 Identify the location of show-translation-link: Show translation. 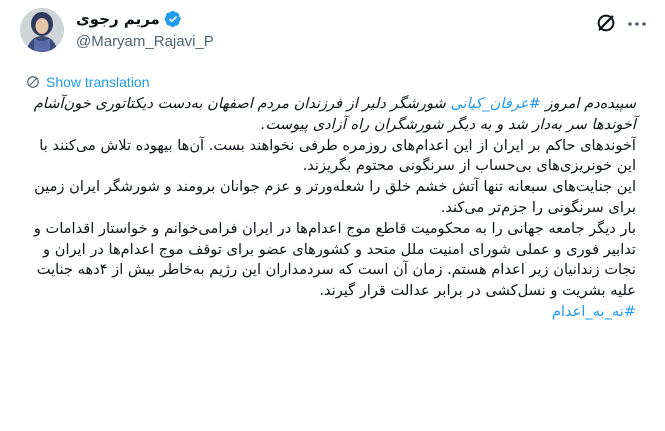
(88, 82).